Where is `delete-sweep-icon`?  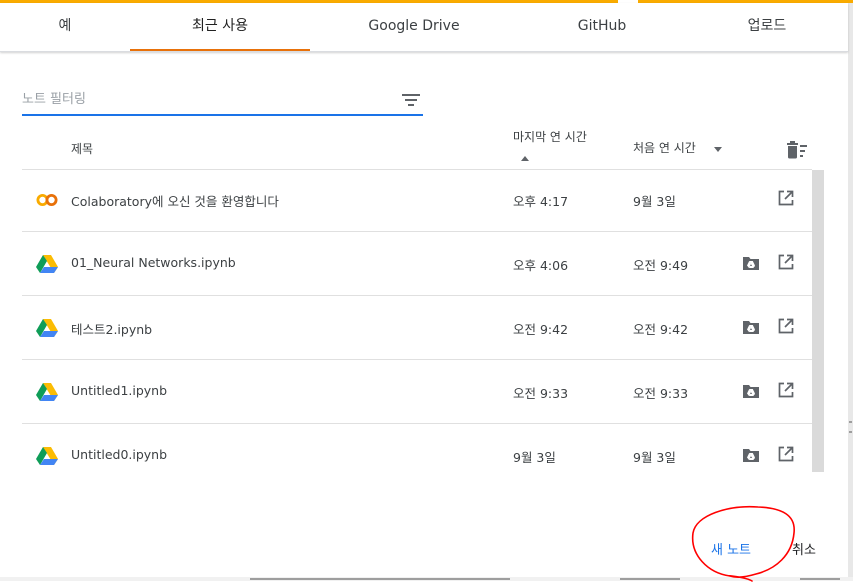
delete-sweep-icon is located at coordinates (797, 150).